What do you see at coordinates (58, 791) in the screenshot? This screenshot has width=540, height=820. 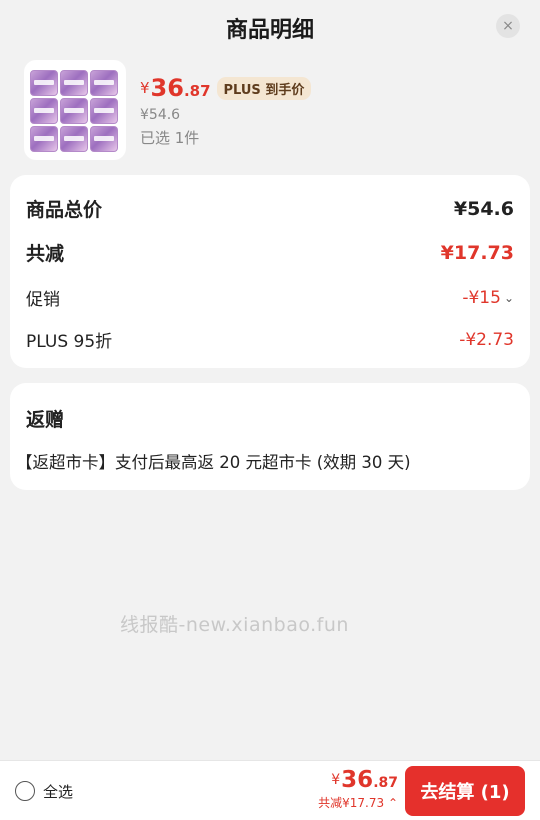 I see `select-all-label: 全选` at bounding box center [58, 791].